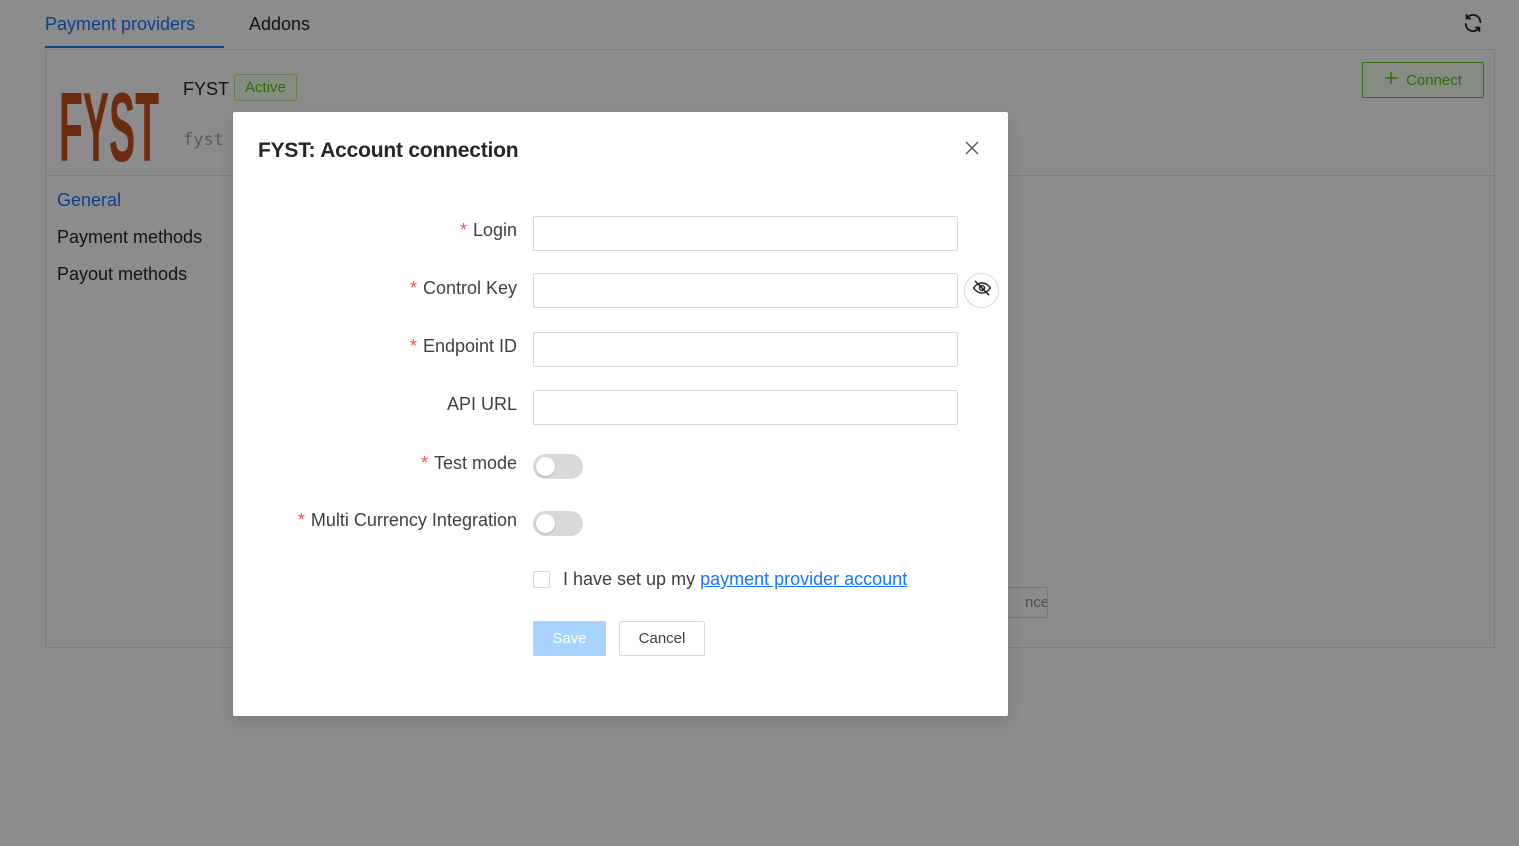 Image resolution: width=1519 pixels, height=846 pixels. I want to click on agreement-text: I have set up my, so click(629, 579).